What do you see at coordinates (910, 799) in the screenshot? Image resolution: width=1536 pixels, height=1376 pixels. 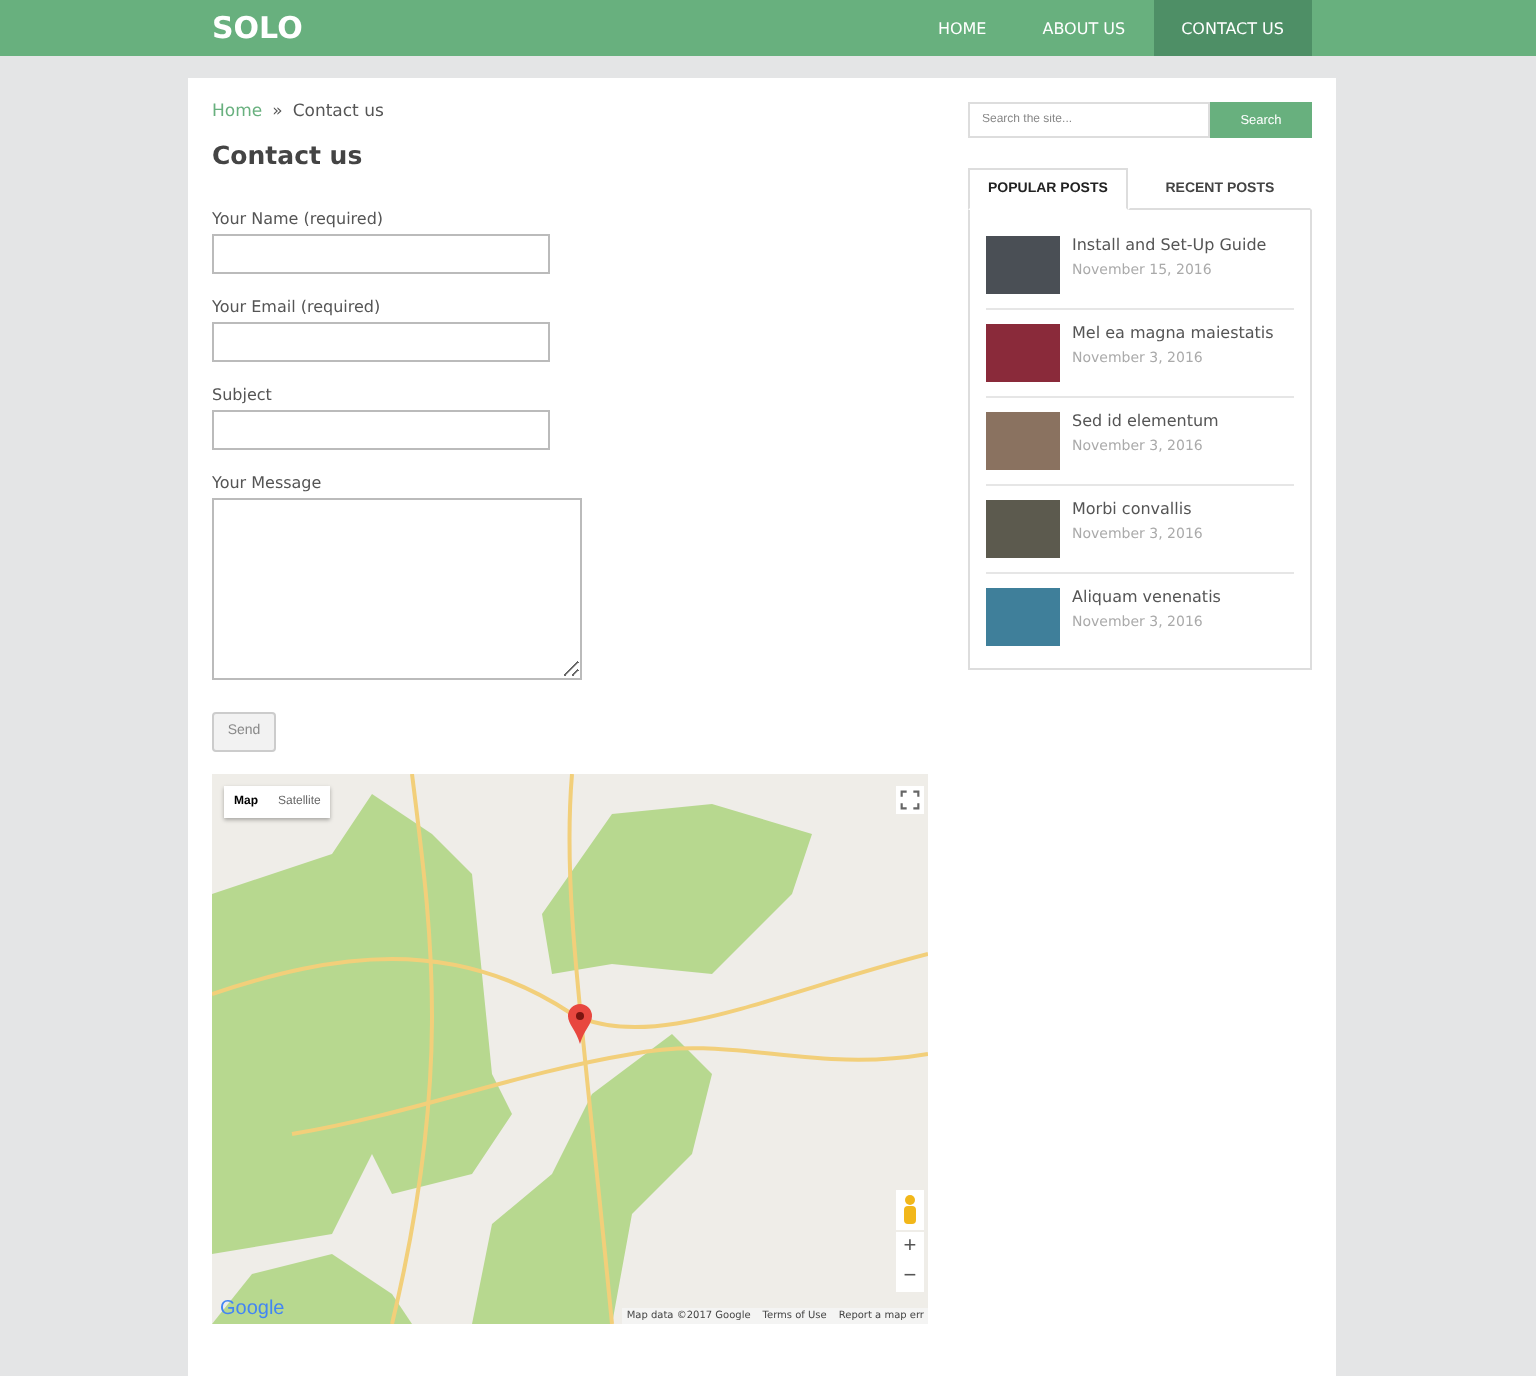 I see `fullscreen-icon` at bounding box center [910, 799].